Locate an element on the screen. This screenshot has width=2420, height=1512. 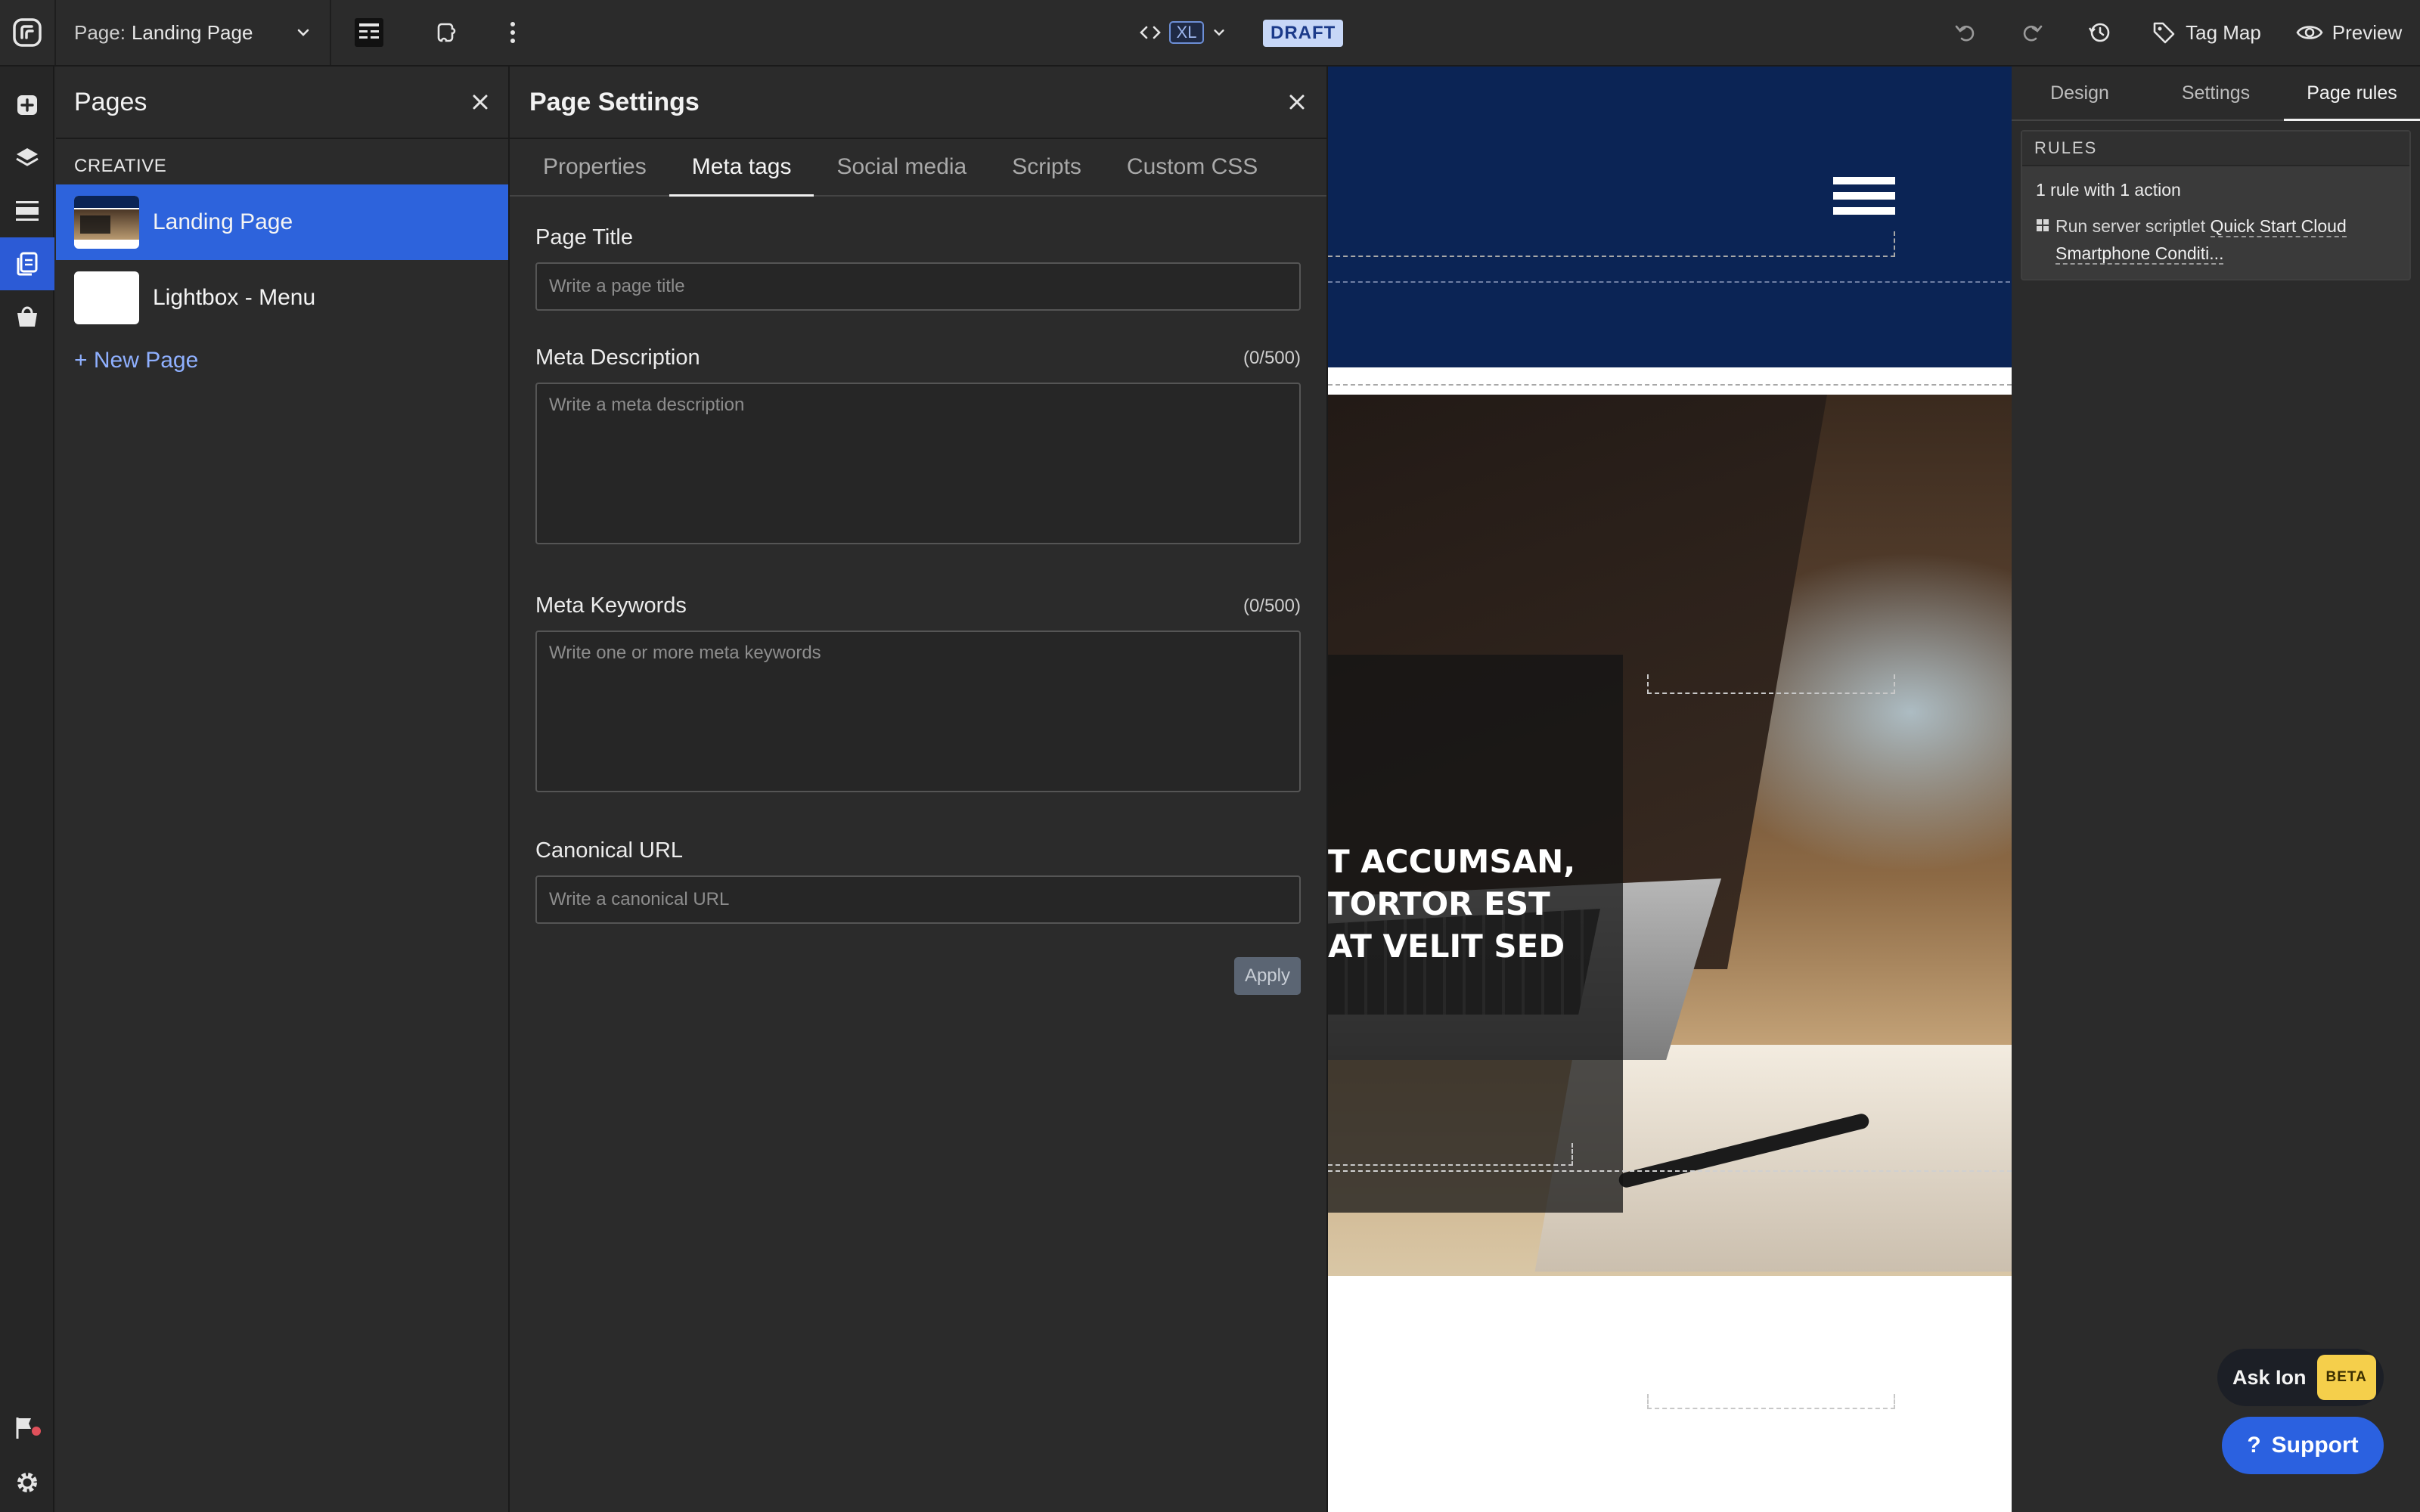
tab-custom-css: Custom CSS is located at coordinates (1192, 167).